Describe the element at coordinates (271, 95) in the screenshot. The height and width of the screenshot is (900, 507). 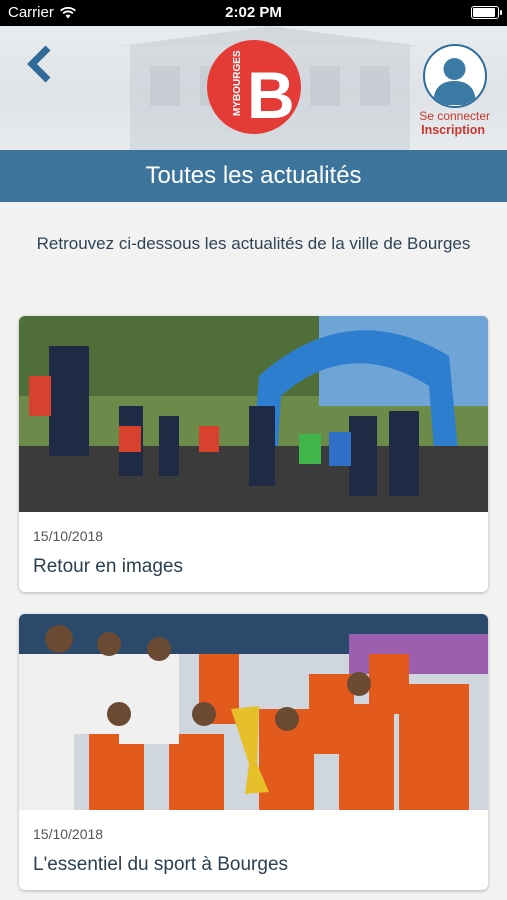
I see `logo-letter: B` at that location.